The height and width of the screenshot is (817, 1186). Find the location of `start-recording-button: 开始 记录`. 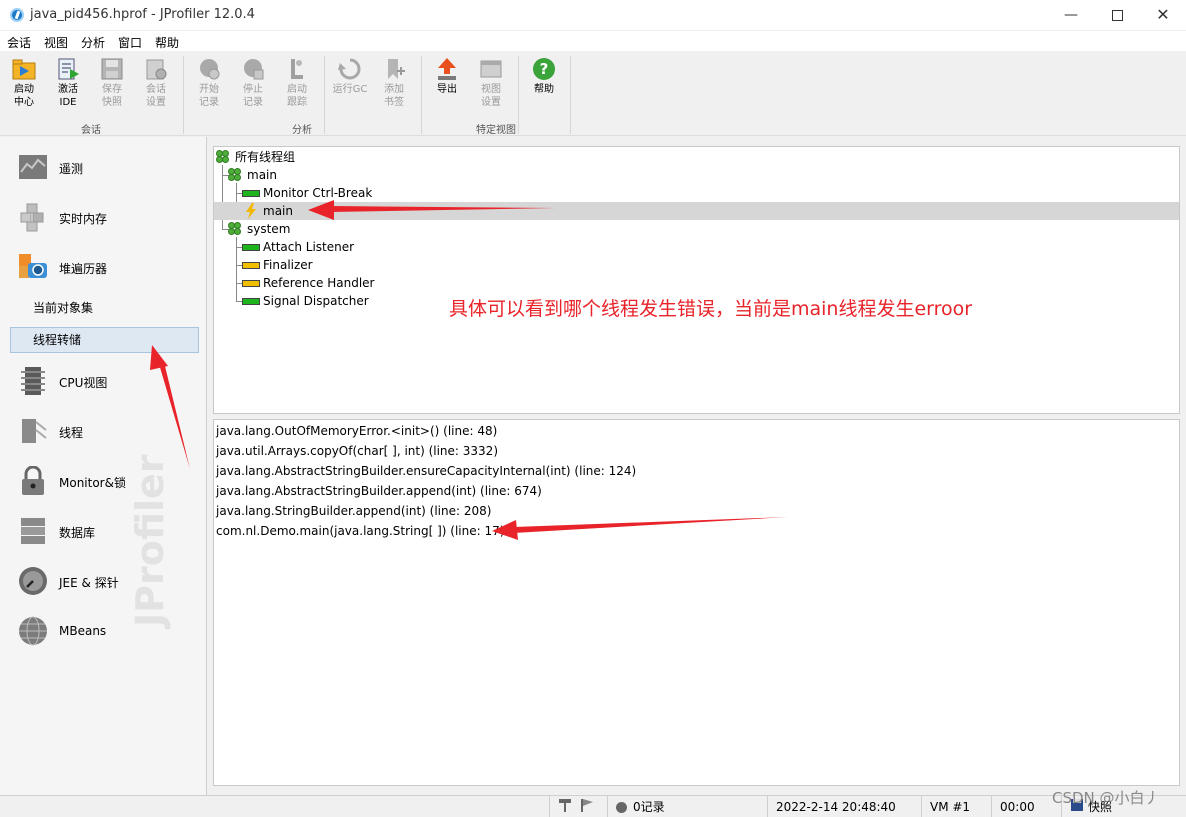

start-recording-button: 开始 记录 is located at coordinates (209, 83).